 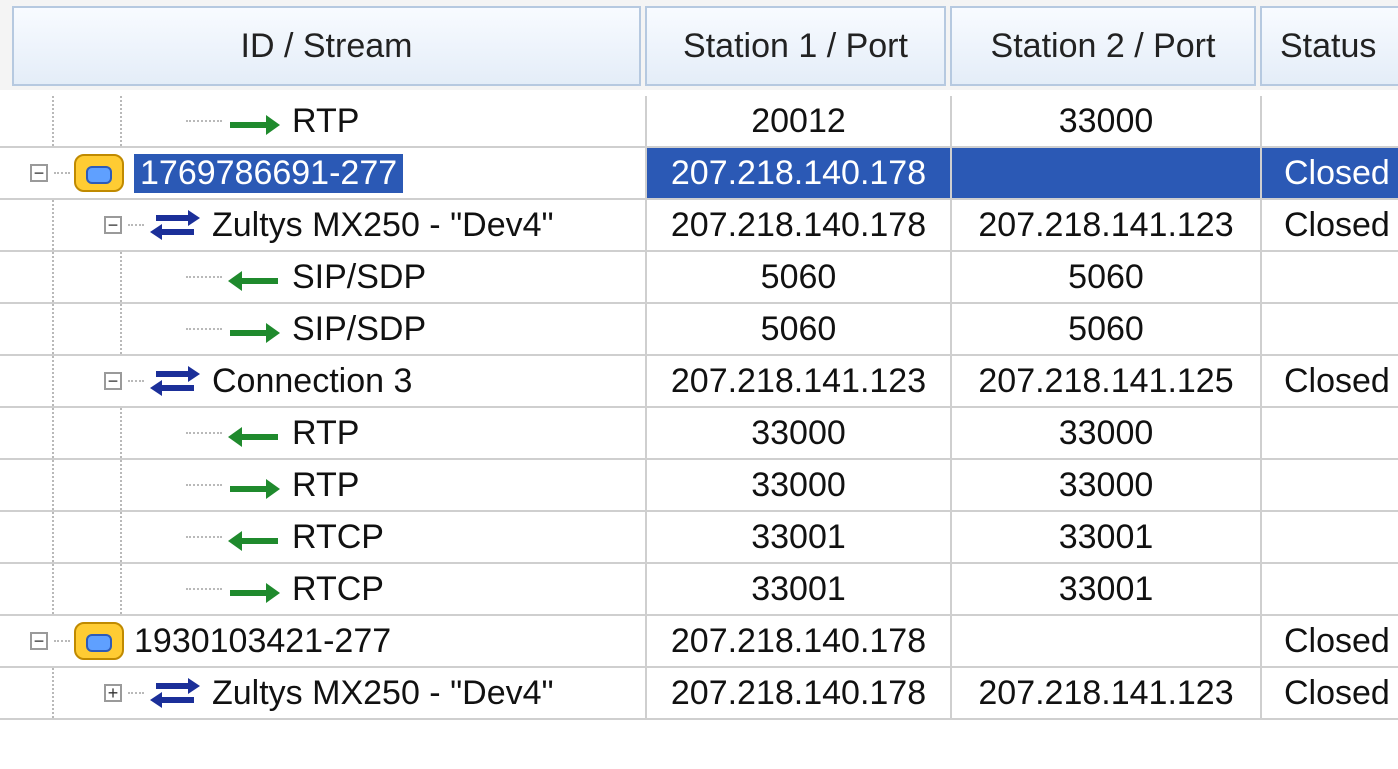 What do you see at coordinates (797, 381) in the screenshot?
I see `cell-station1: 207.218.141.123` at bounding box center [797, 381].